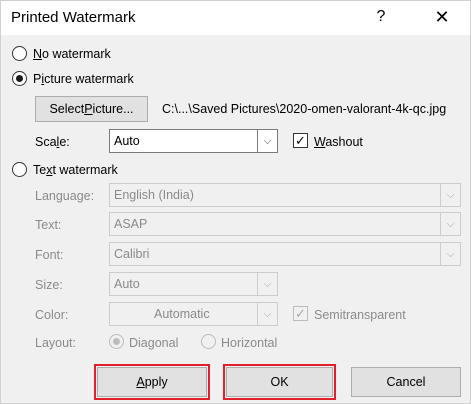 Image resolution: width=471 pixels, height=404 pixels. What do you see at coordinates (193, 141) in the screenshot?
I see `scale-combo: Auto ⌵` at bounding box center [193, 141].